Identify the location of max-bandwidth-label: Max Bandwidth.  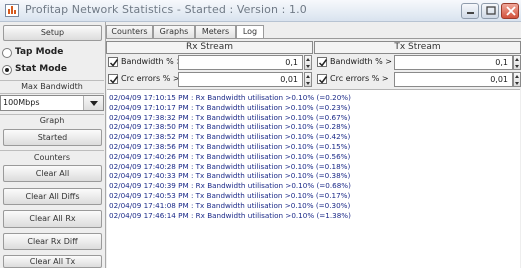
(52, 86).